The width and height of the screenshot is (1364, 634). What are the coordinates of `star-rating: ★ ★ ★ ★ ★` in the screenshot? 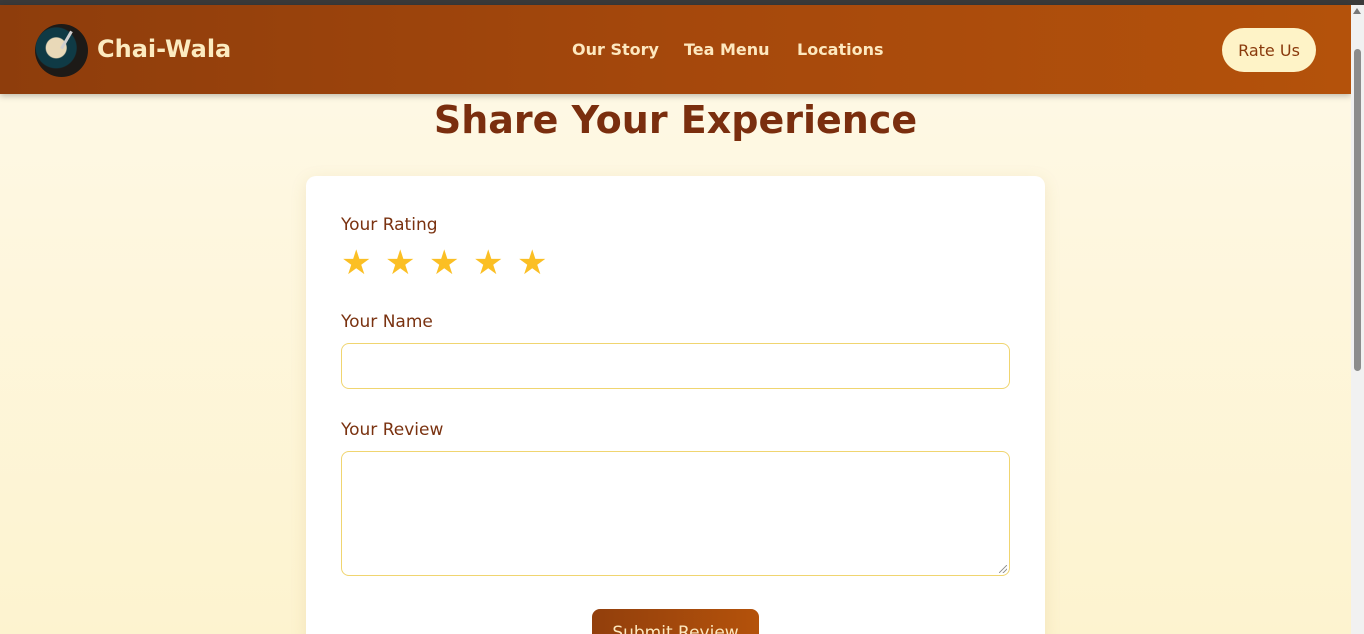 It's located at (446, 263).